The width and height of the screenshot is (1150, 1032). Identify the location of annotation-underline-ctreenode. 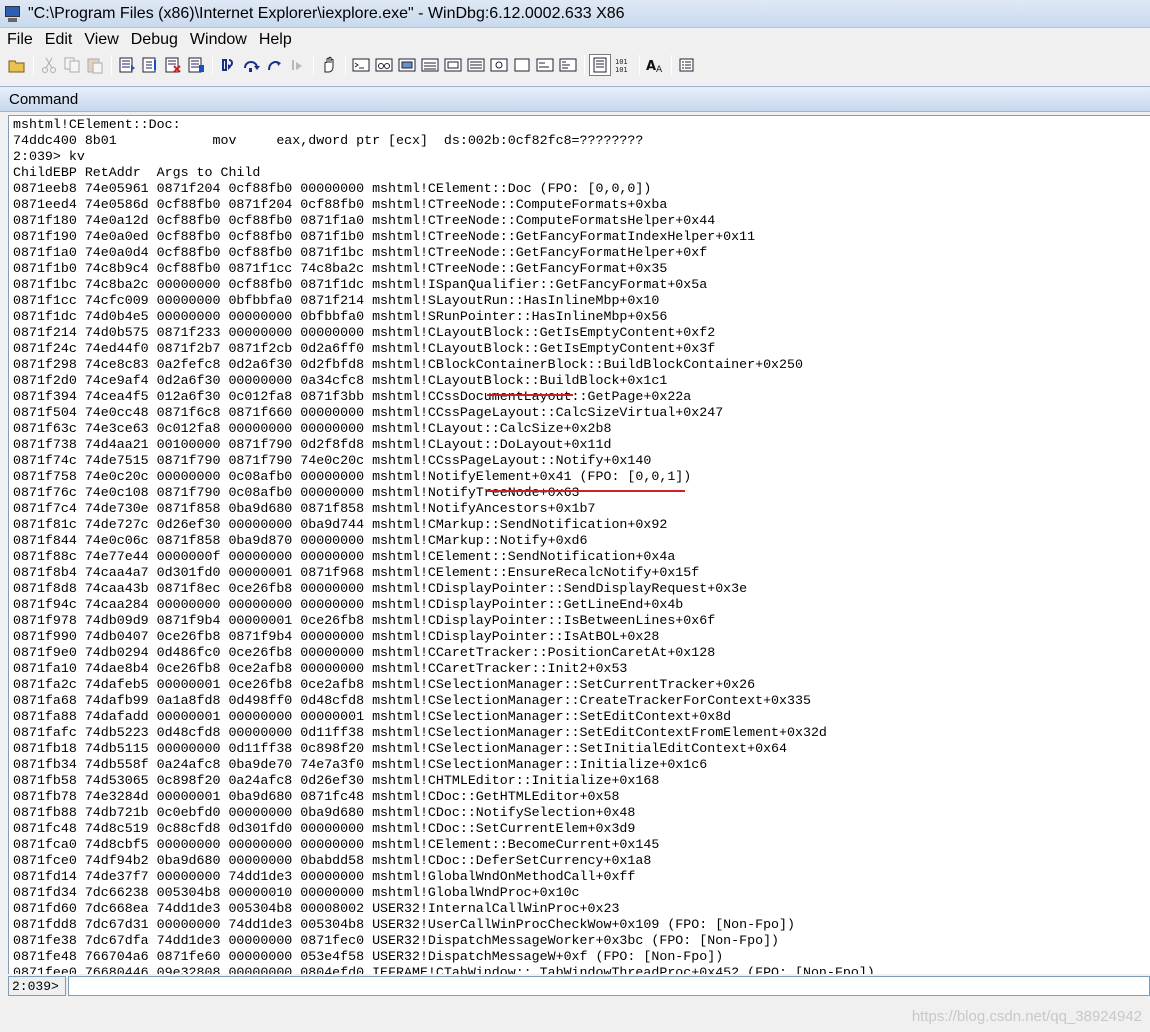
(530, 395).